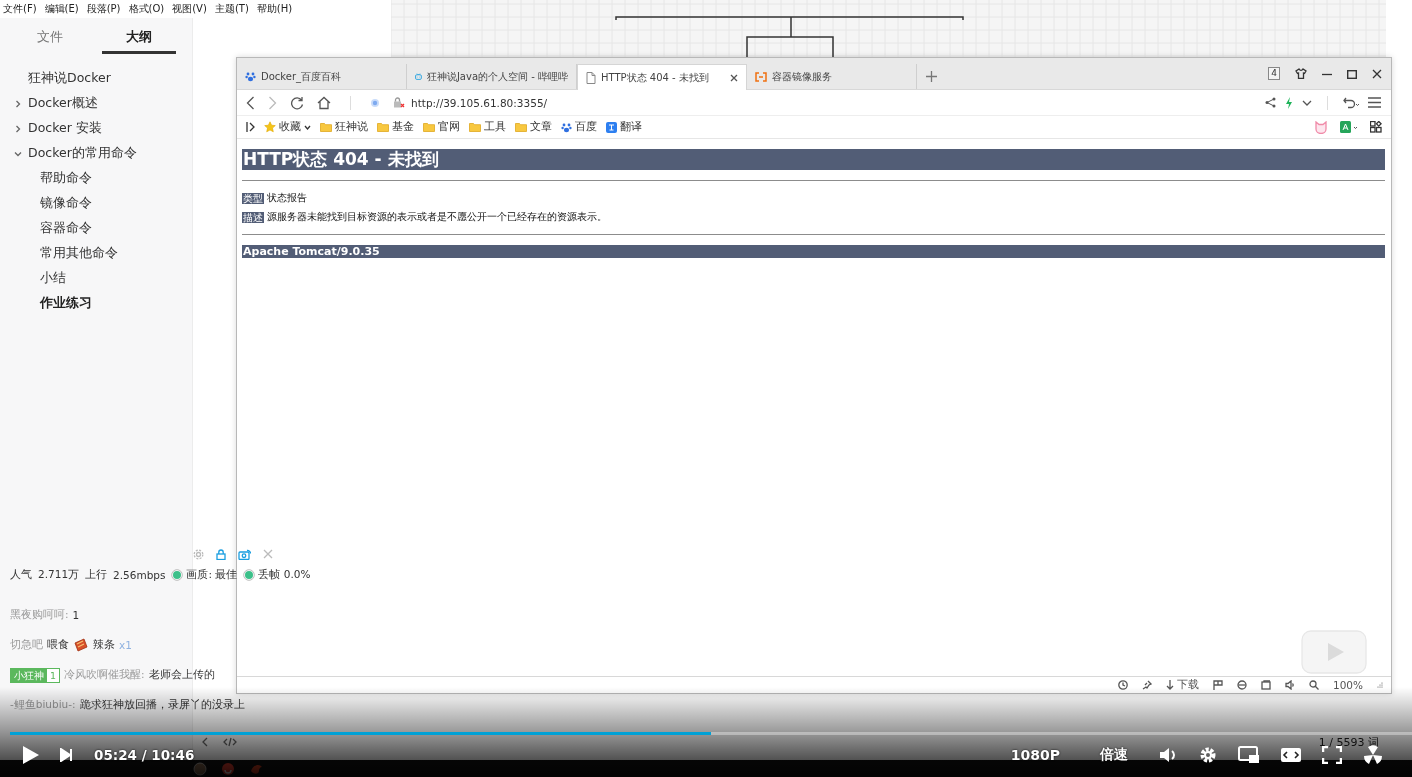 The height and width of the screenshot is (777, 1412). I want to click on gift-name: 辣条, so click(104, 645).